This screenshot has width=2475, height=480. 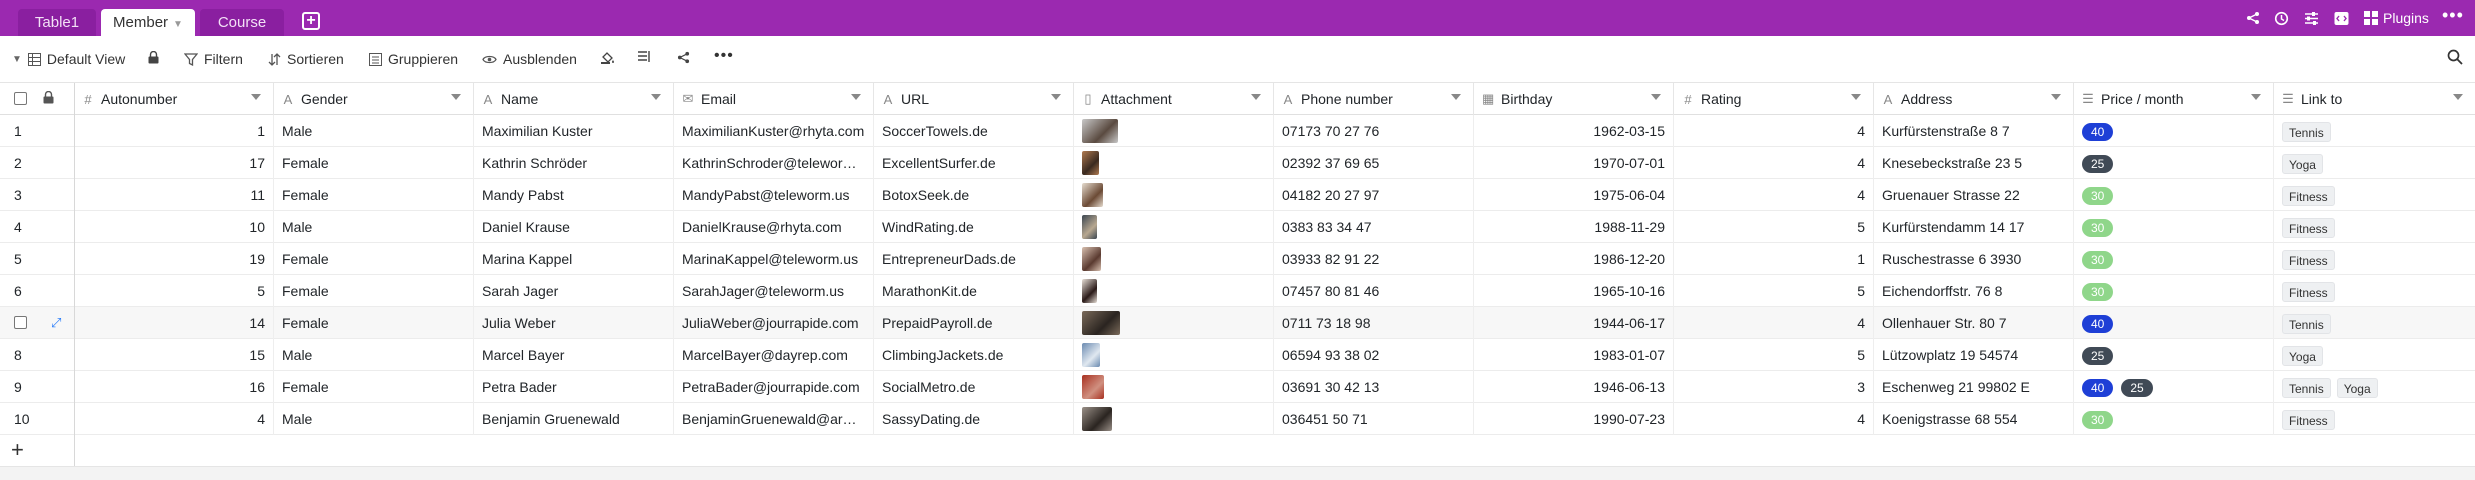 What do you see at coordinates (574, 259) in the screenshot?
I see `cell-name: Marina Kappel` at bounding box center [574, 259].